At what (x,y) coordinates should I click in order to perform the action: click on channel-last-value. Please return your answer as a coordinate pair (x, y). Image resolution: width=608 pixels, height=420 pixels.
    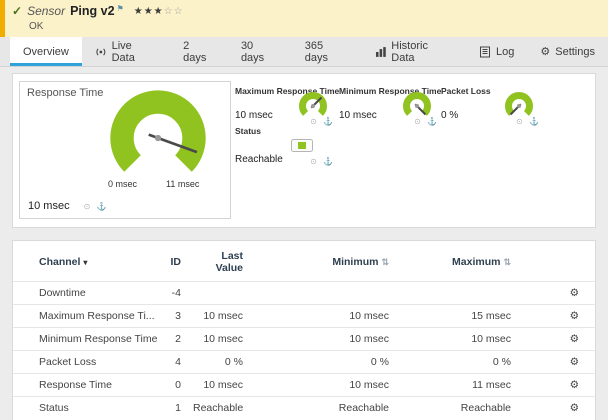
    Looking at the image, I should click on (218, 293).